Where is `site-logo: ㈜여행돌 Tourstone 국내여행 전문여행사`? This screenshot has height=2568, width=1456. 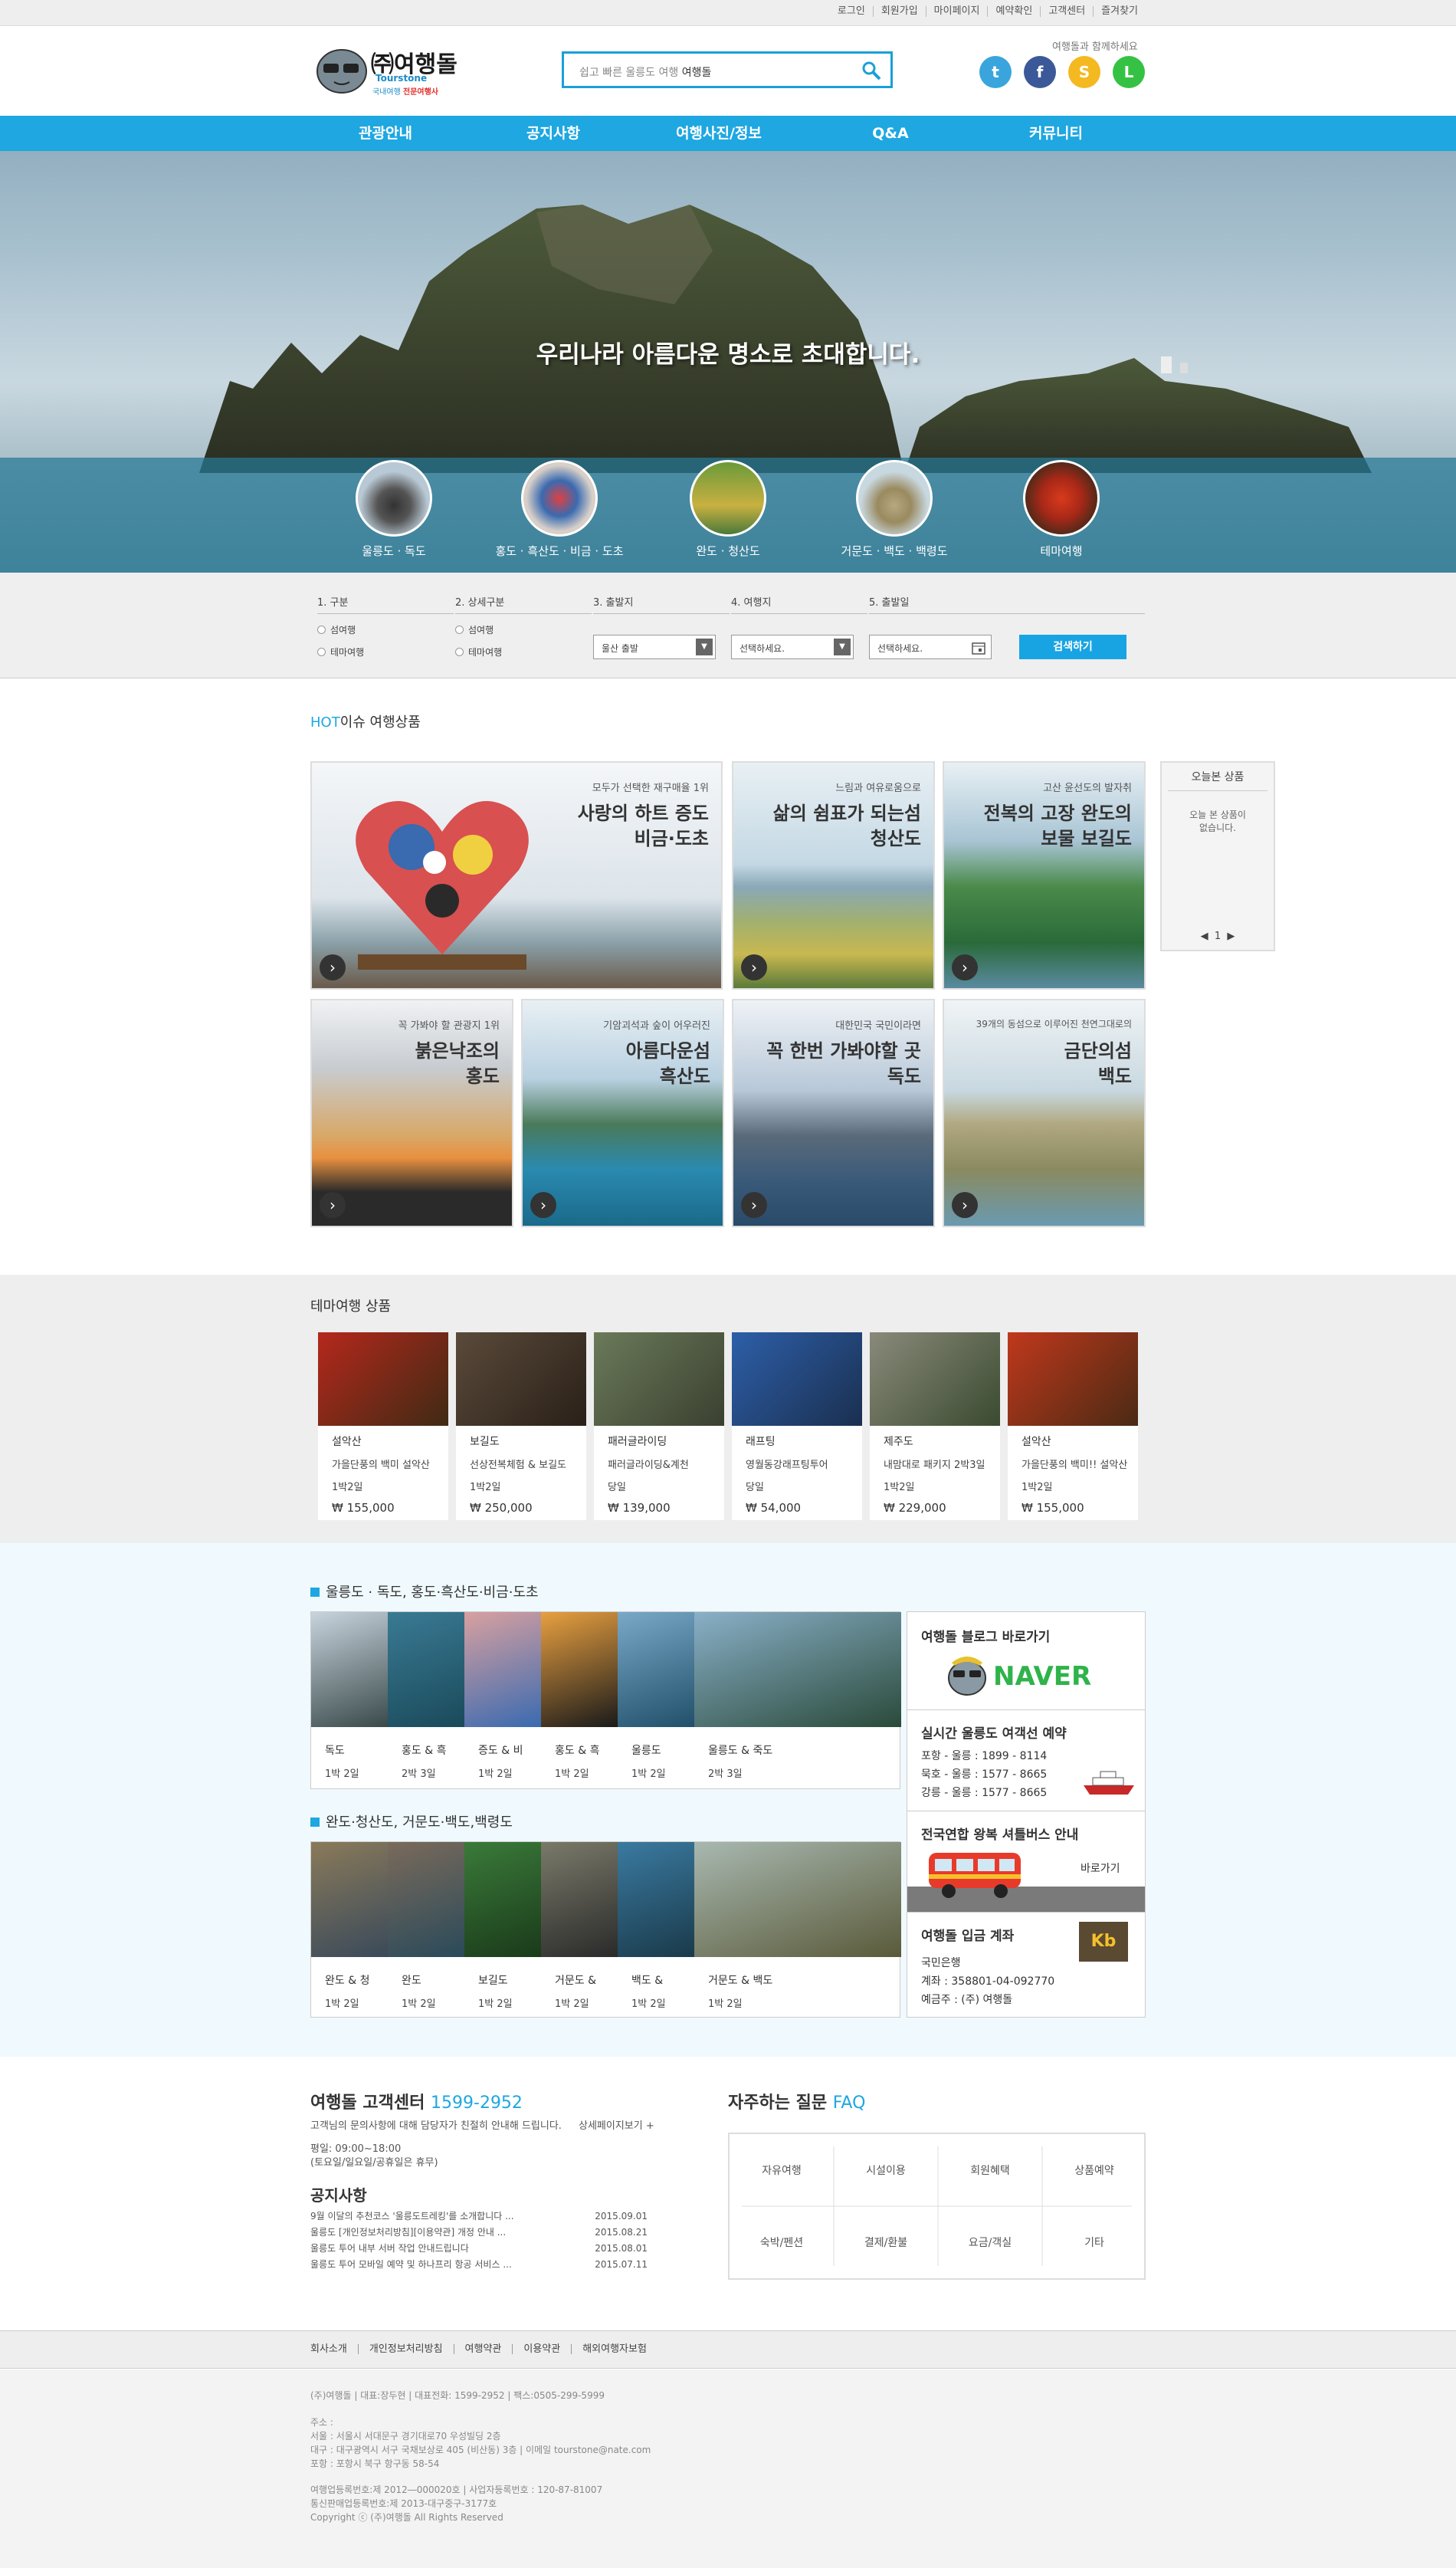
site-logo: ㈜여행돌 Tourstone 국내여행 전문여행사 is located at coordinates (385, 69).